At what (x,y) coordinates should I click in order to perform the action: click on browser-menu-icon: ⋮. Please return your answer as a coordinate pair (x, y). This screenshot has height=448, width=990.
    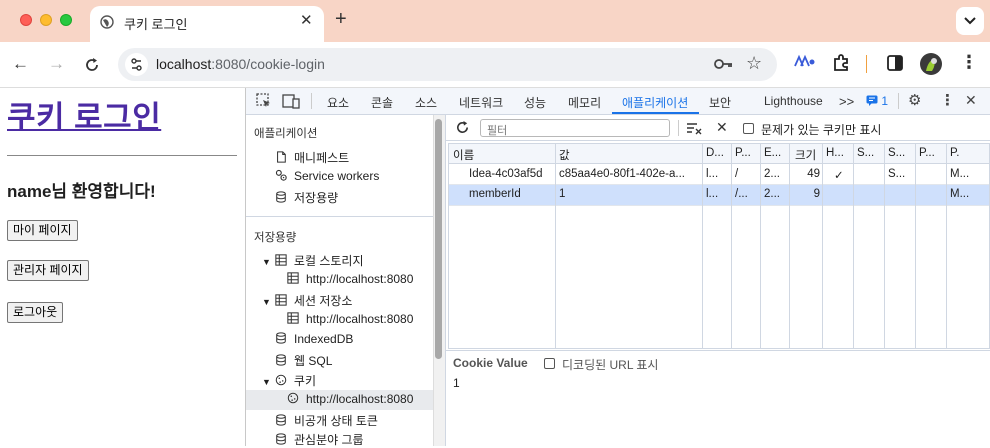
    Looking at the image, I should click on (969, 62).